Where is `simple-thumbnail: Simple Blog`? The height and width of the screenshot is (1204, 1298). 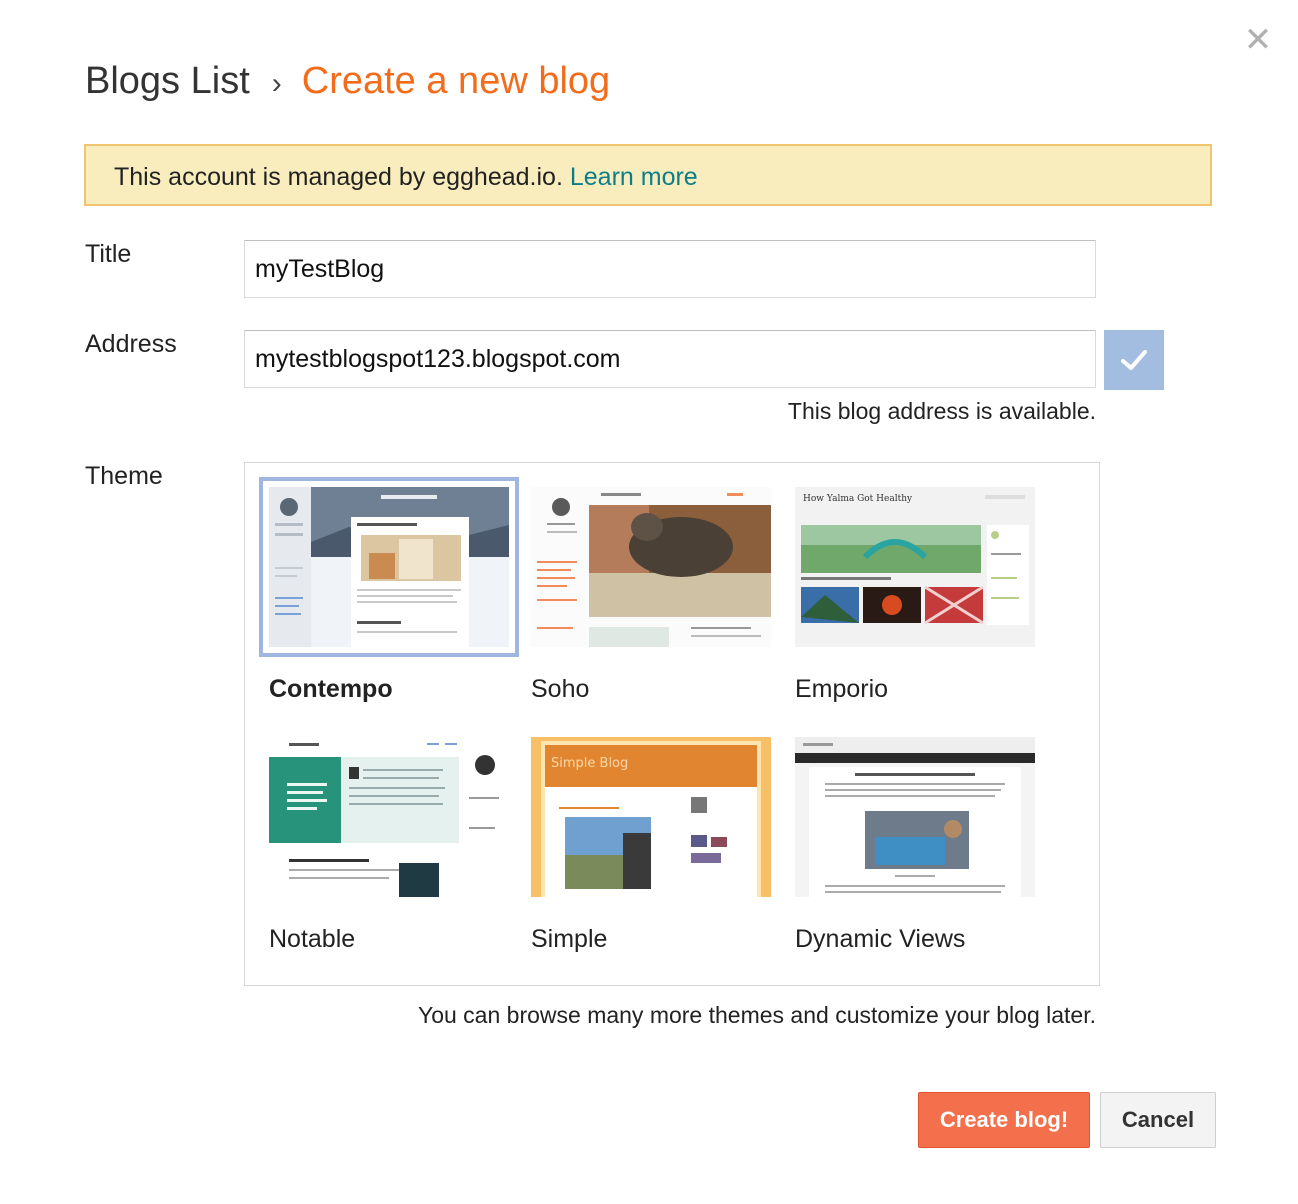
simple-thumbnail: Simple Blog is located at coordinates (651, 817).